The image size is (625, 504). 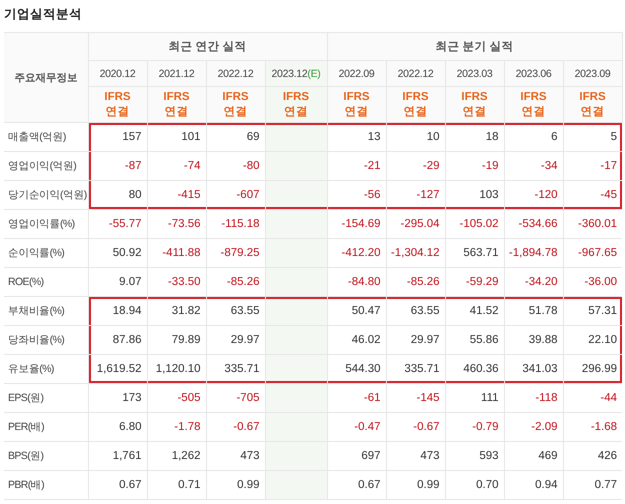 I want to click on table-cell: -61, so click(x=356, y=398).